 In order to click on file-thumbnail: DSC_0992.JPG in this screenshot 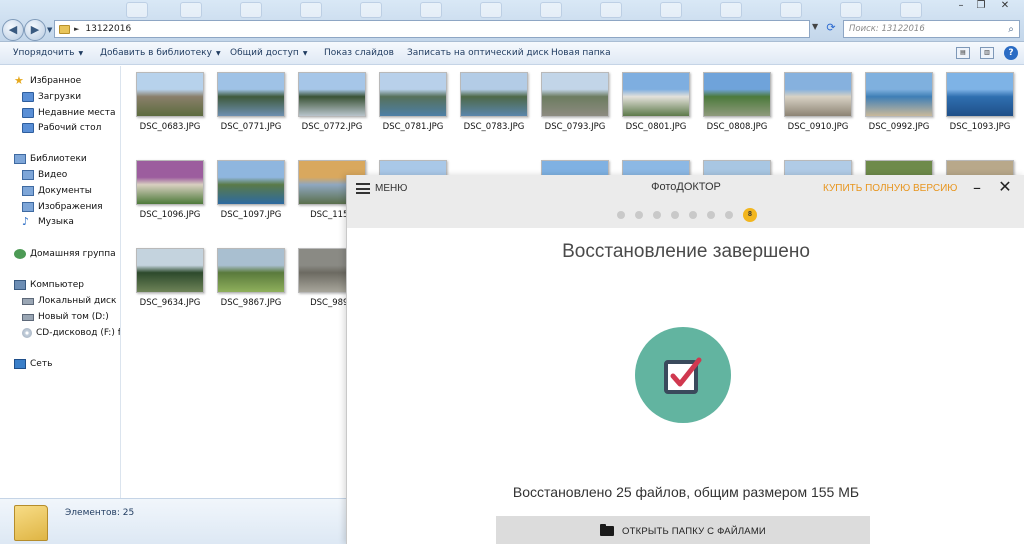, I will do `click(899, 102)`.